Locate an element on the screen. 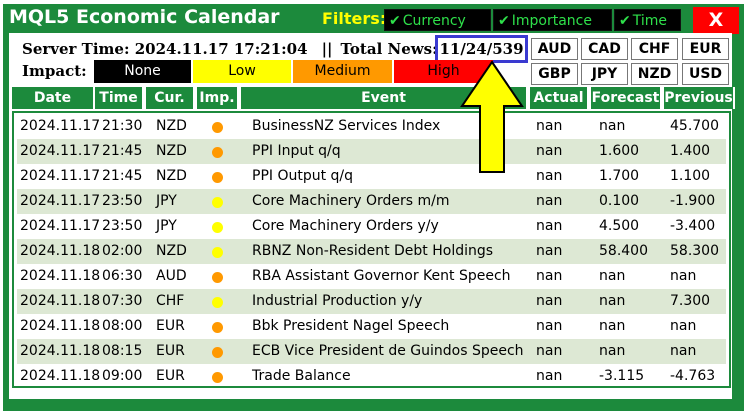 The height and width of the screenshot is (415, 747). close-button: X is located at coordinates (716, 20).